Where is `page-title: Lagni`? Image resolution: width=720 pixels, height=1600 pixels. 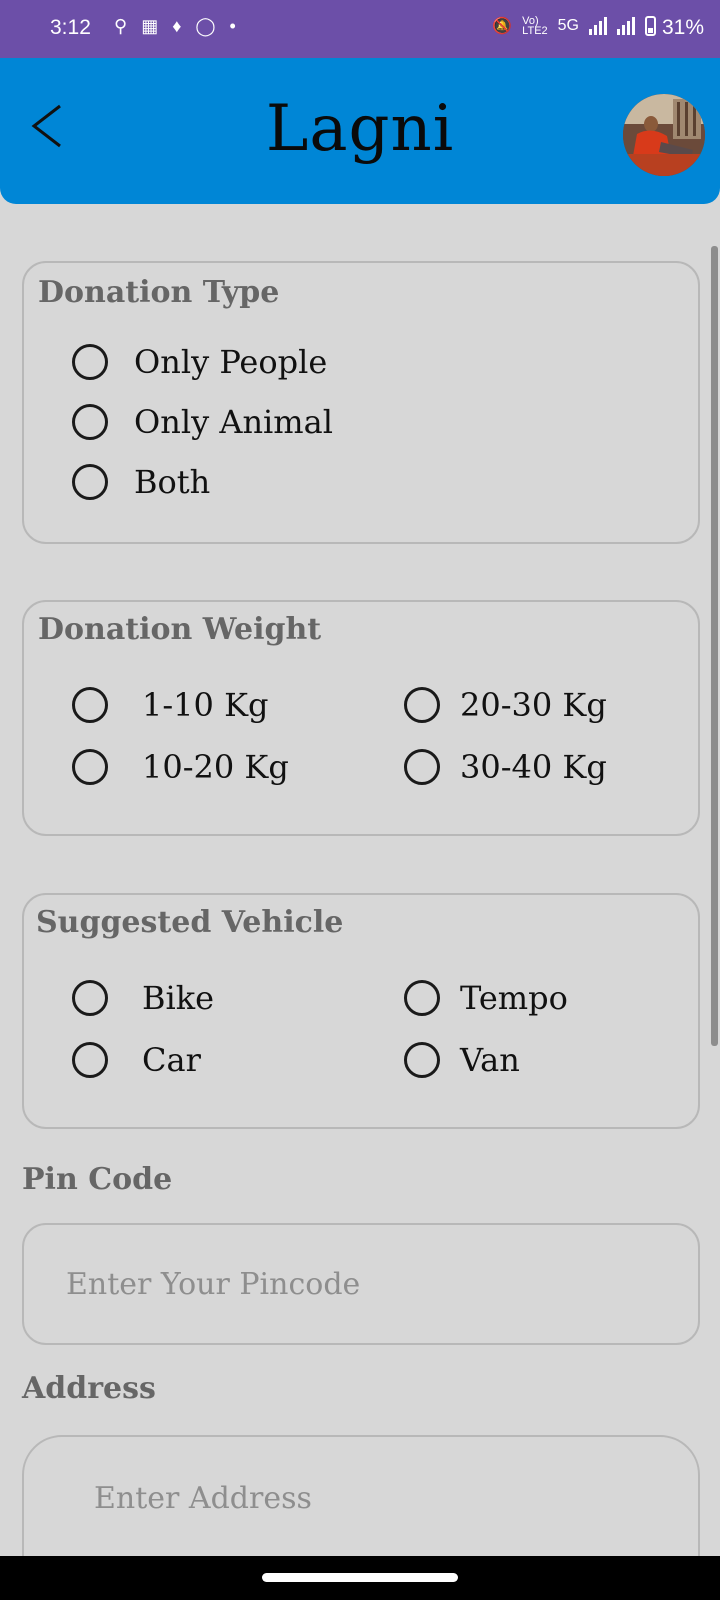 page-title: Lagni is located at coordinates (360, 129).